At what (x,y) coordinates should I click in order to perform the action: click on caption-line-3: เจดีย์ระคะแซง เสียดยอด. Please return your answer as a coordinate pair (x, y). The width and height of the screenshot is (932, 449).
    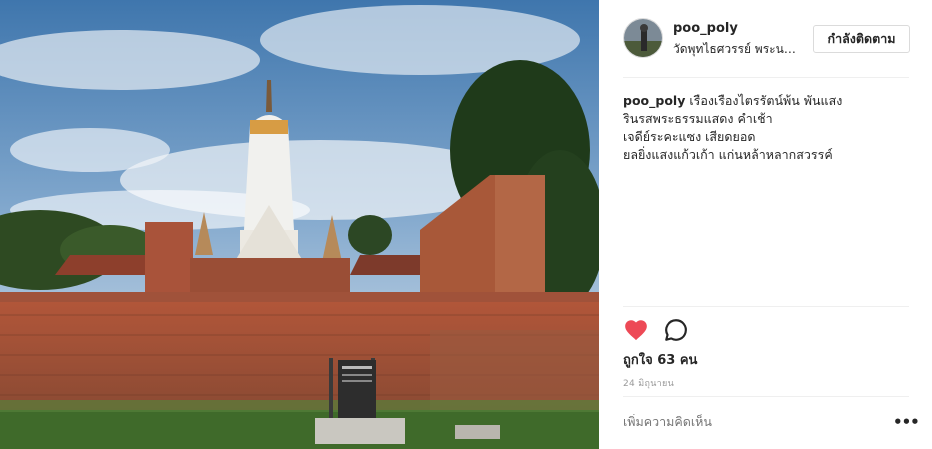
    Looking at the image, I should click on (689, 136).